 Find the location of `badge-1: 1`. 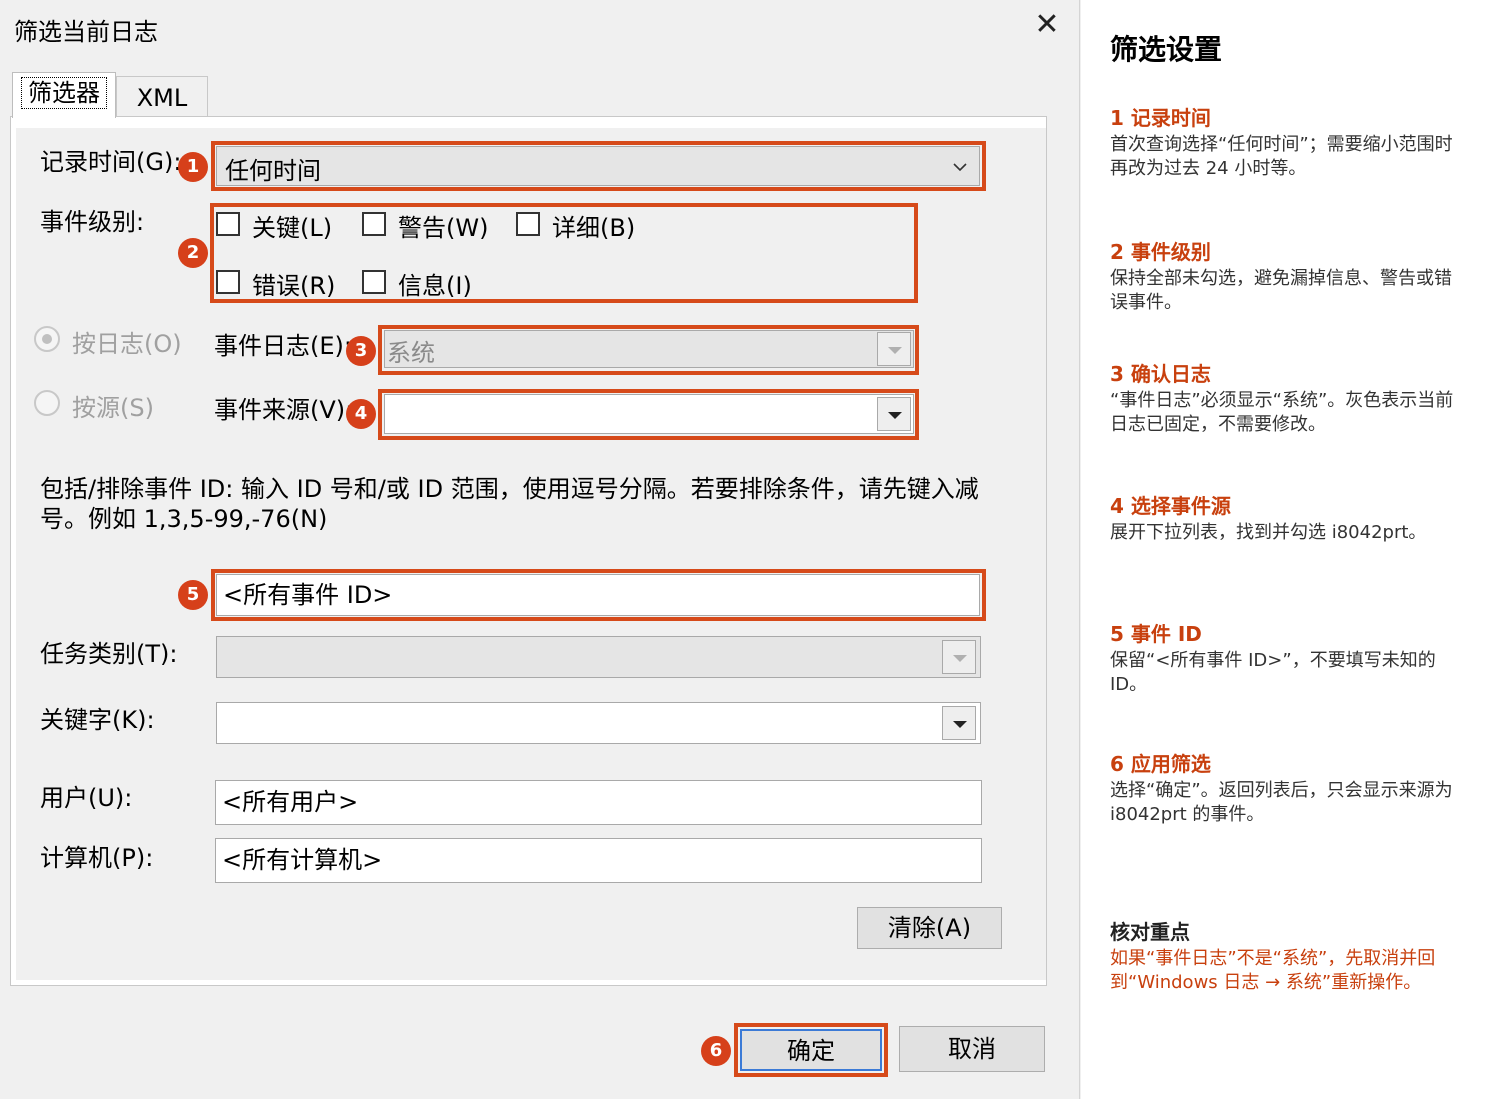

badge-1: 1 is located at coordinates (193, 167).